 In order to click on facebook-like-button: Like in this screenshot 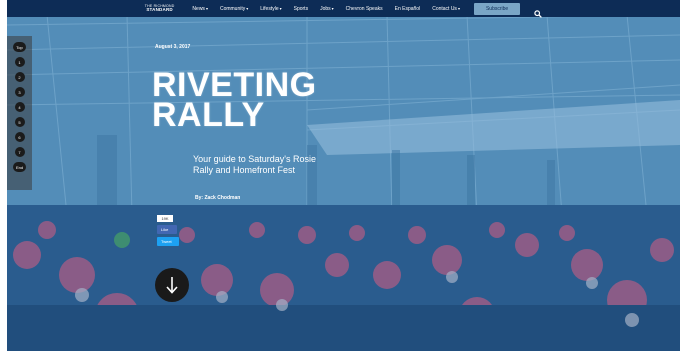, I will do `click(167, 229)`.